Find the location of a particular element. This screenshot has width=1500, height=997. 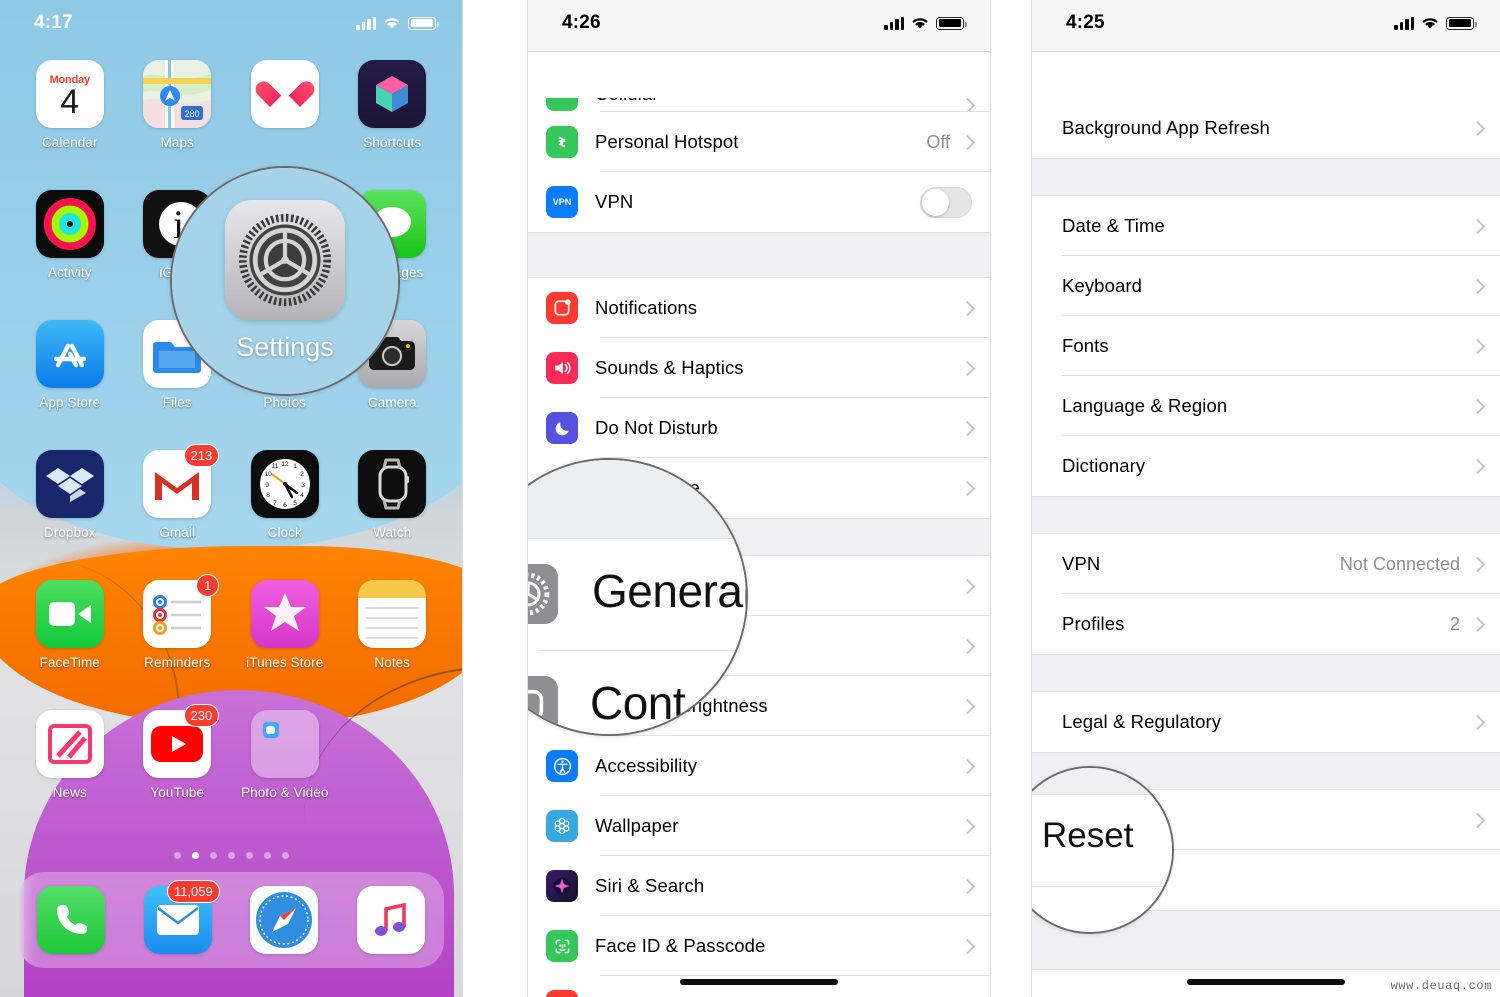

itunes-store-app-icon is located at coordinates (284, 614).